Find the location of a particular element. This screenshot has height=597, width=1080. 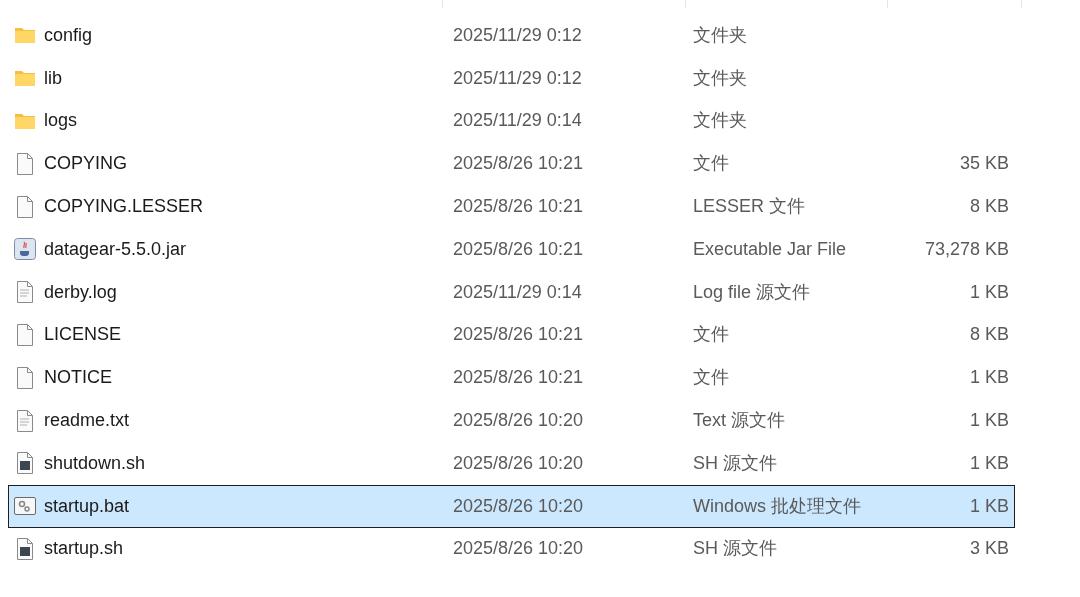

file-name: NOTICE is located at coordinates (78, 378).